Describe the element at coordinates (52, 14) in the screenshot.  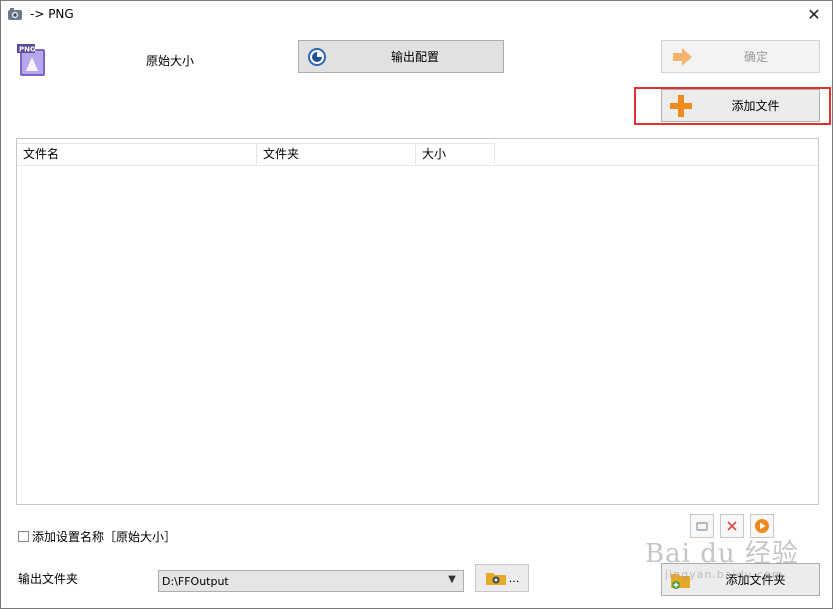
I see `window-title: -> PNG` at that location.